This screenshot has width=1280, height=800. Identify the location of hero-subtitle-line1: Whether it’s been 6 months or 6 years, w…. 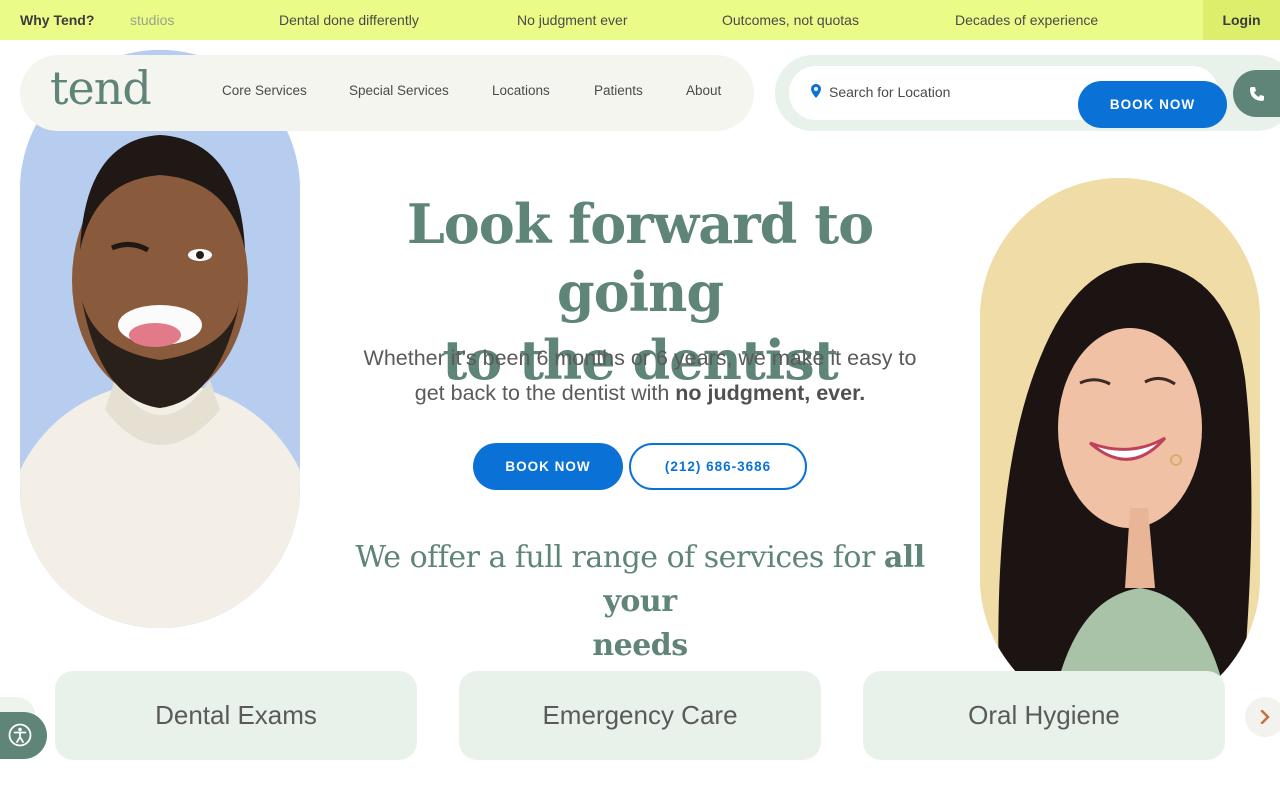
(640, 358).